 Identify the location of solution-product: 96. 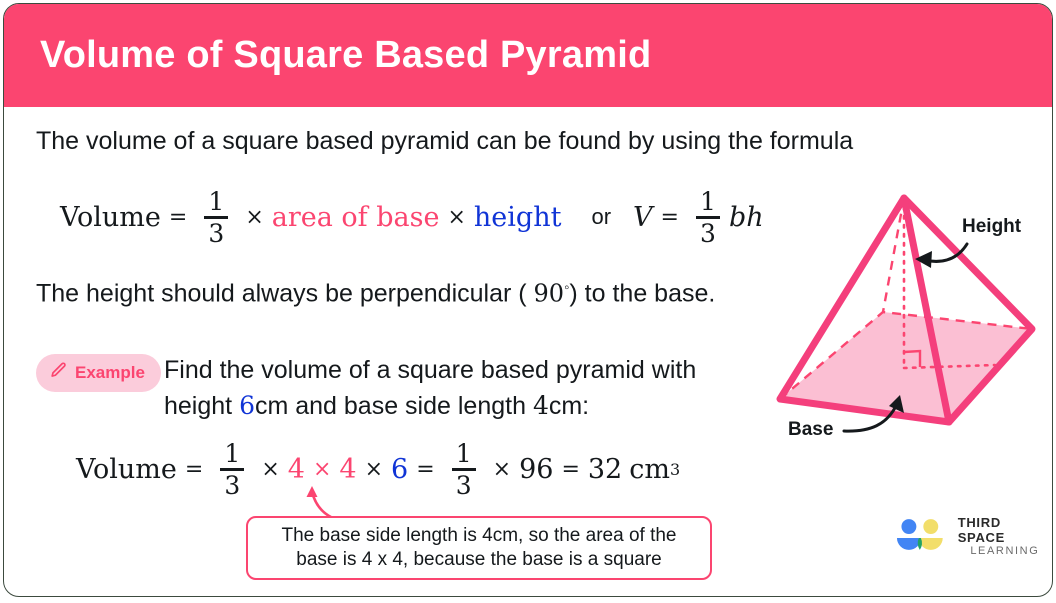
(536, 469).